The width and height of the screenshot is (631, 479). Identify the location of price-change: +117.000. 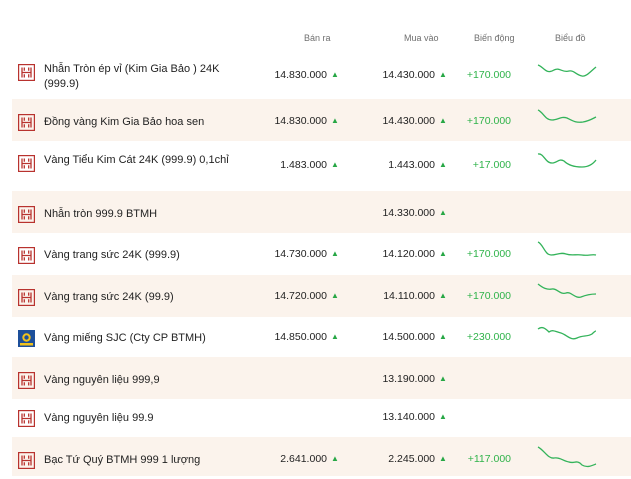
(489, 459).